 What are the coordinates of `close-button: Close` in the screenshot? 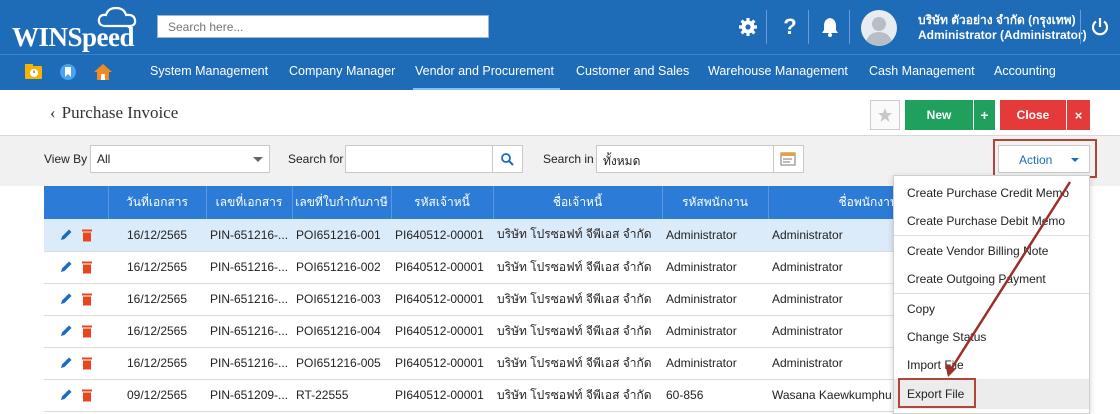 It's located at (1033, 115).